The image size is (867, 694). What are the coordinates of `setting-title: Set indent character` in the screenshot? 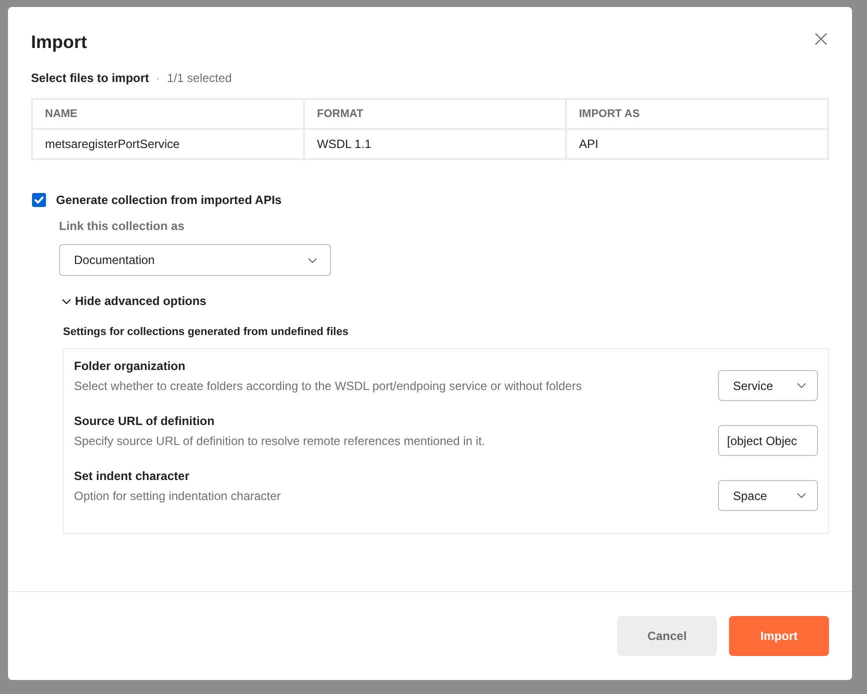 It's located at (132, 476).